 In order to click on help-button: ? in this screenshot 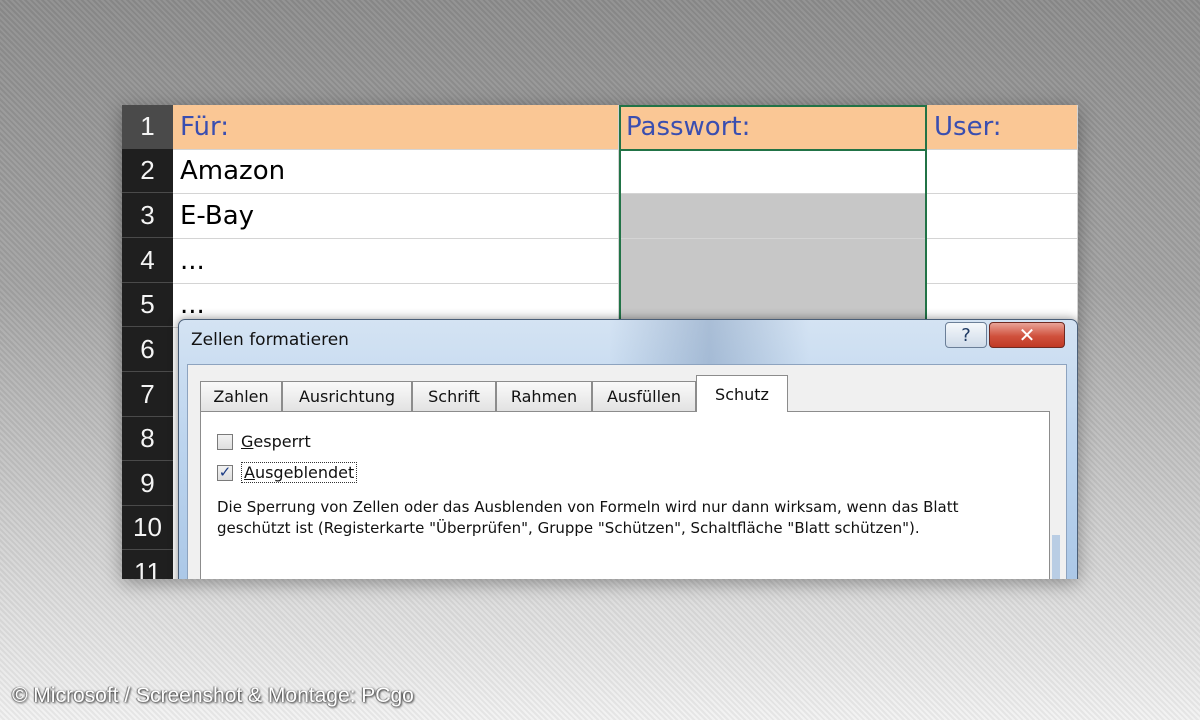, I will do `click(966, 335)`.